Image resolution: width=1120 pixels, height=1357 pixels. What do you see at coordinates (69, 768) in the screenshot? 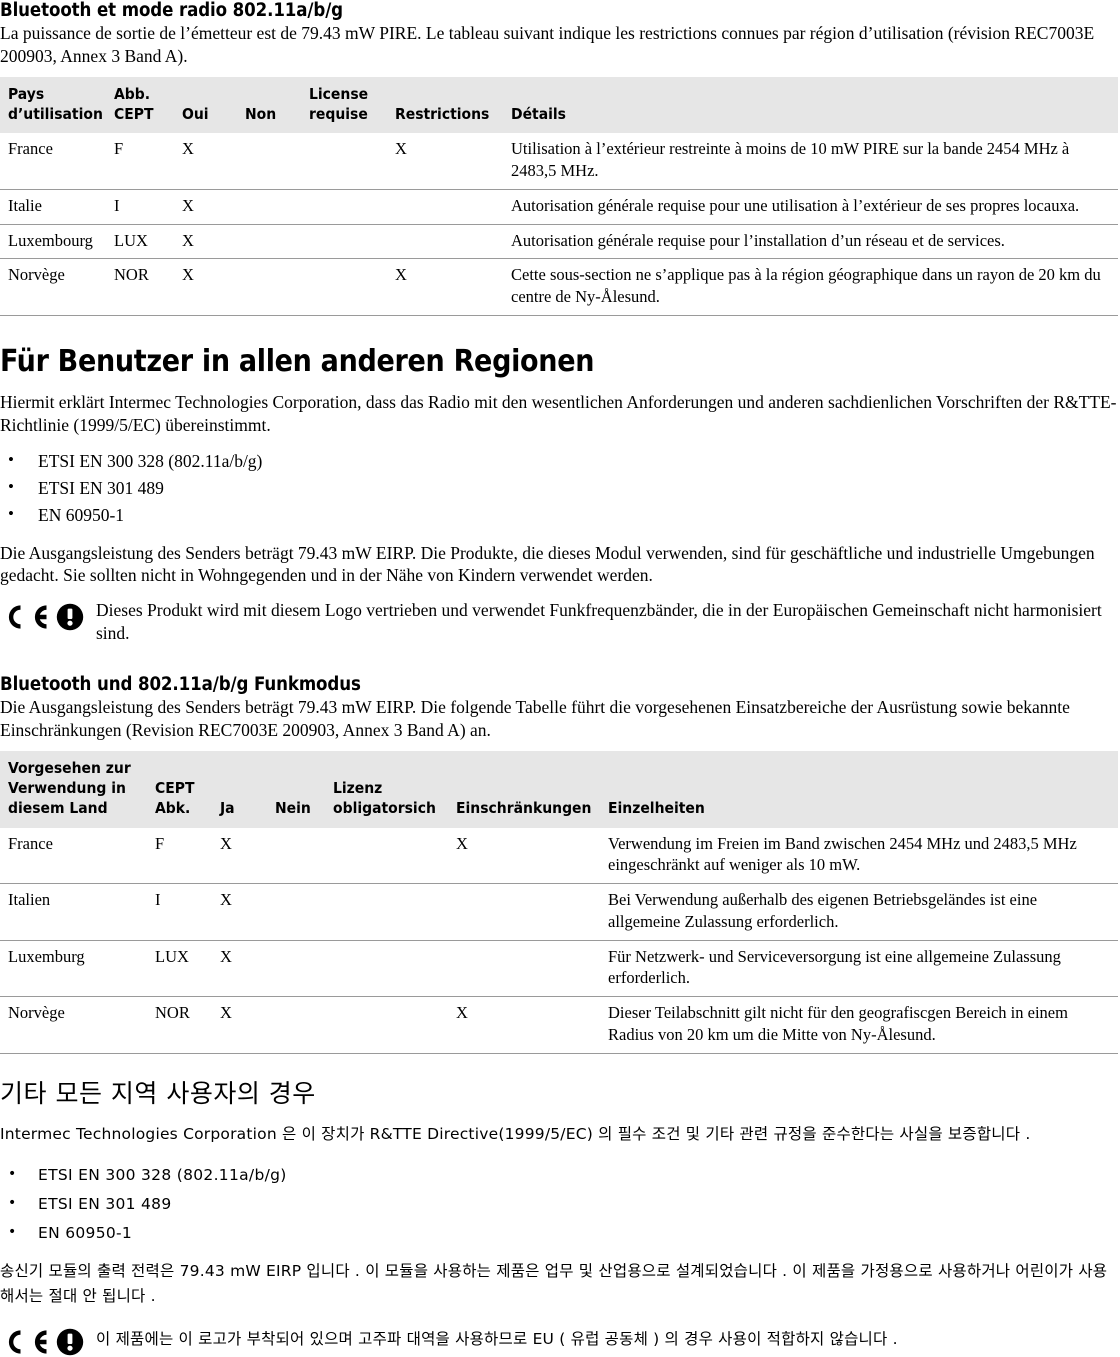
I see `column-header-country-line1: Vorgesehen zur` at bounding box center [69, 768].